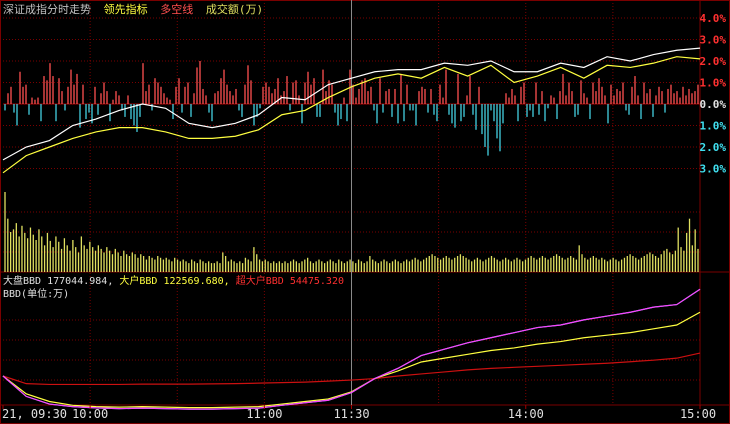 Image resolution: width=730 pixels, height=424 pixels. What do you see at coordinates (316, 281) in the screenshot?
I see `super-bbd-value: 54475.320` at bounding box center [316, 281].